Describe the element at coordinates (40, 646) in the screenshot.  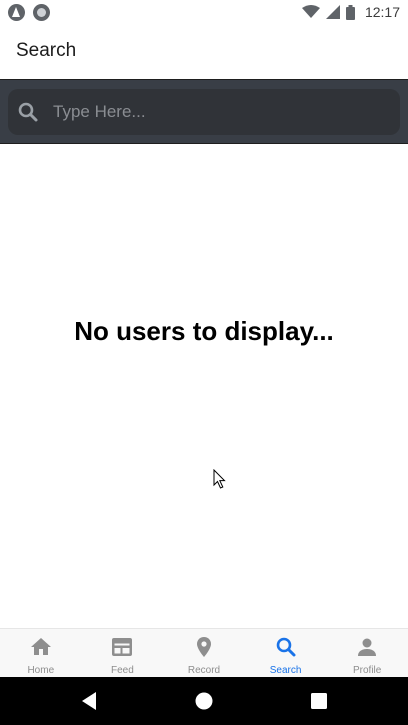
I see `home-icon` at that location.